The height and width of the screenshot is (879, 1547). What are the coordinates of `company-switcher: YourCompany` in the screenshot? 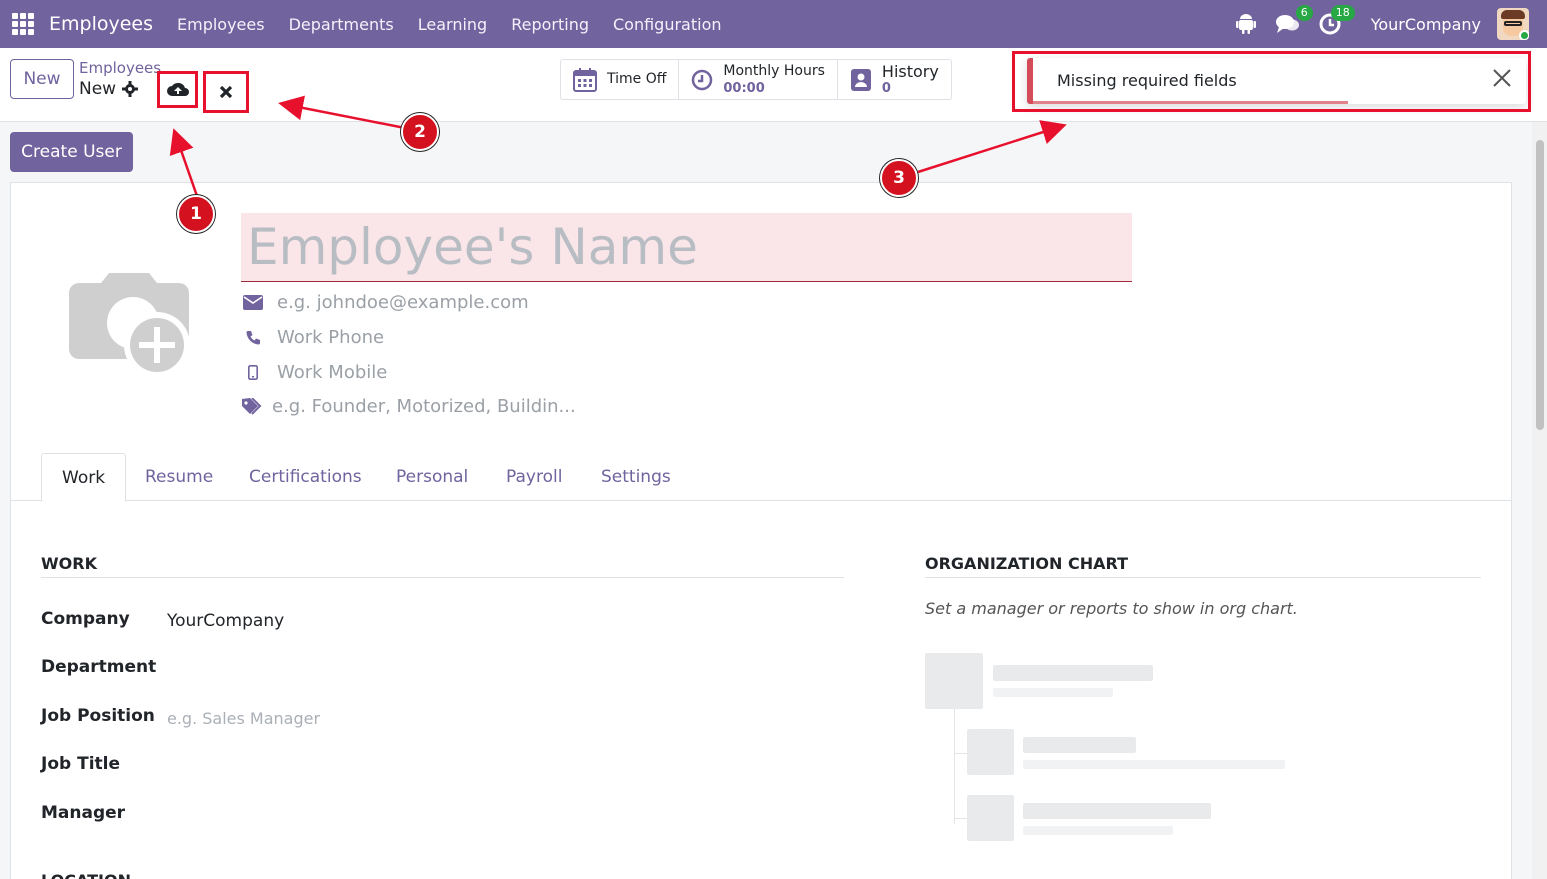 It's located at (1426, 24).